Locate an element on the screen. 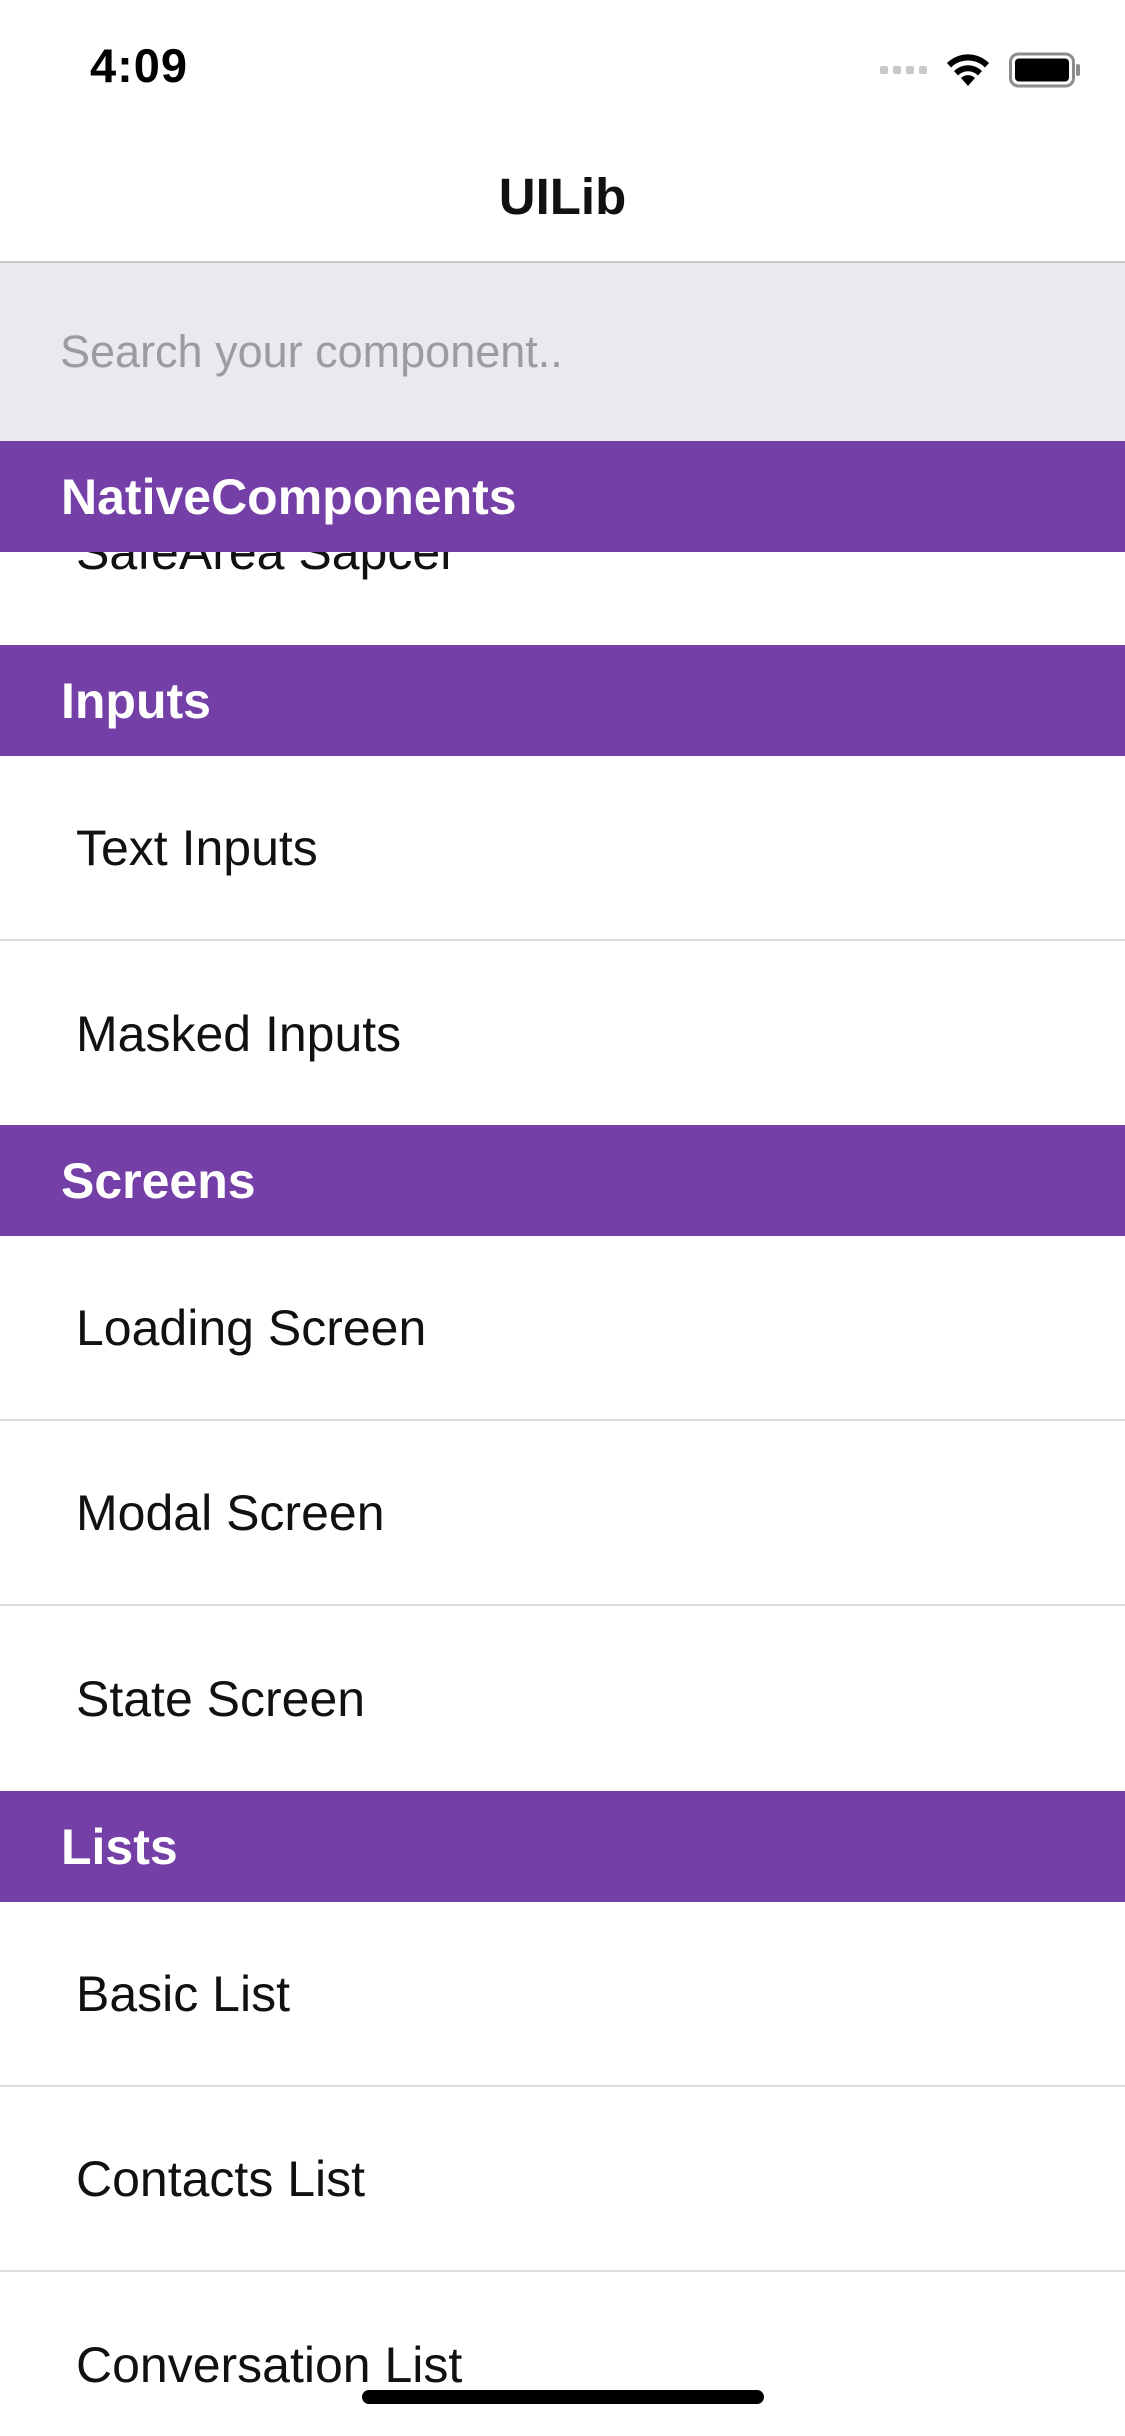 Image resolution: width=1125 pixels, height=2436 pixels. search-bar is located at coordinates (562, 352).